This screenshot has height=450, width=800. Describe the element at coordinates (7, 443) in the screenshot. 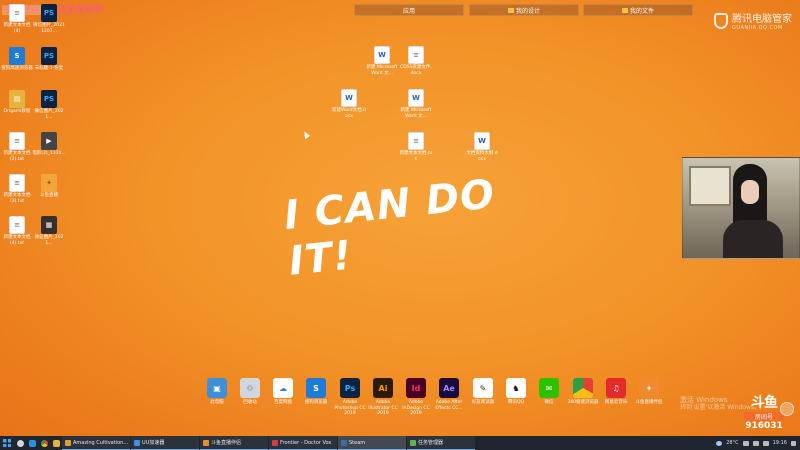

I see `start-button` at that location.